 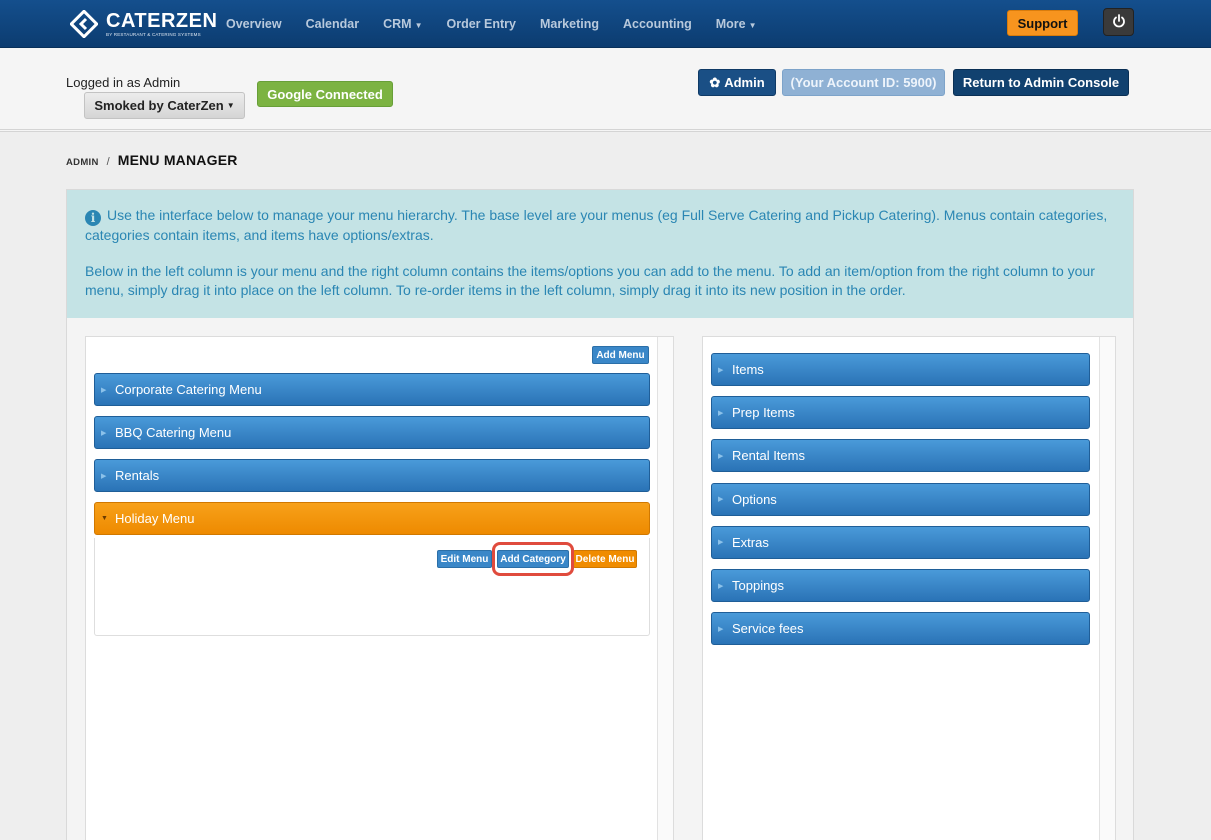 What do you see at coordinates (372, 389) in the screenshot?
I see `menu-corporate-catering-menu: ▶ Corporate Catering Menu` at bounding box center [372, 389].